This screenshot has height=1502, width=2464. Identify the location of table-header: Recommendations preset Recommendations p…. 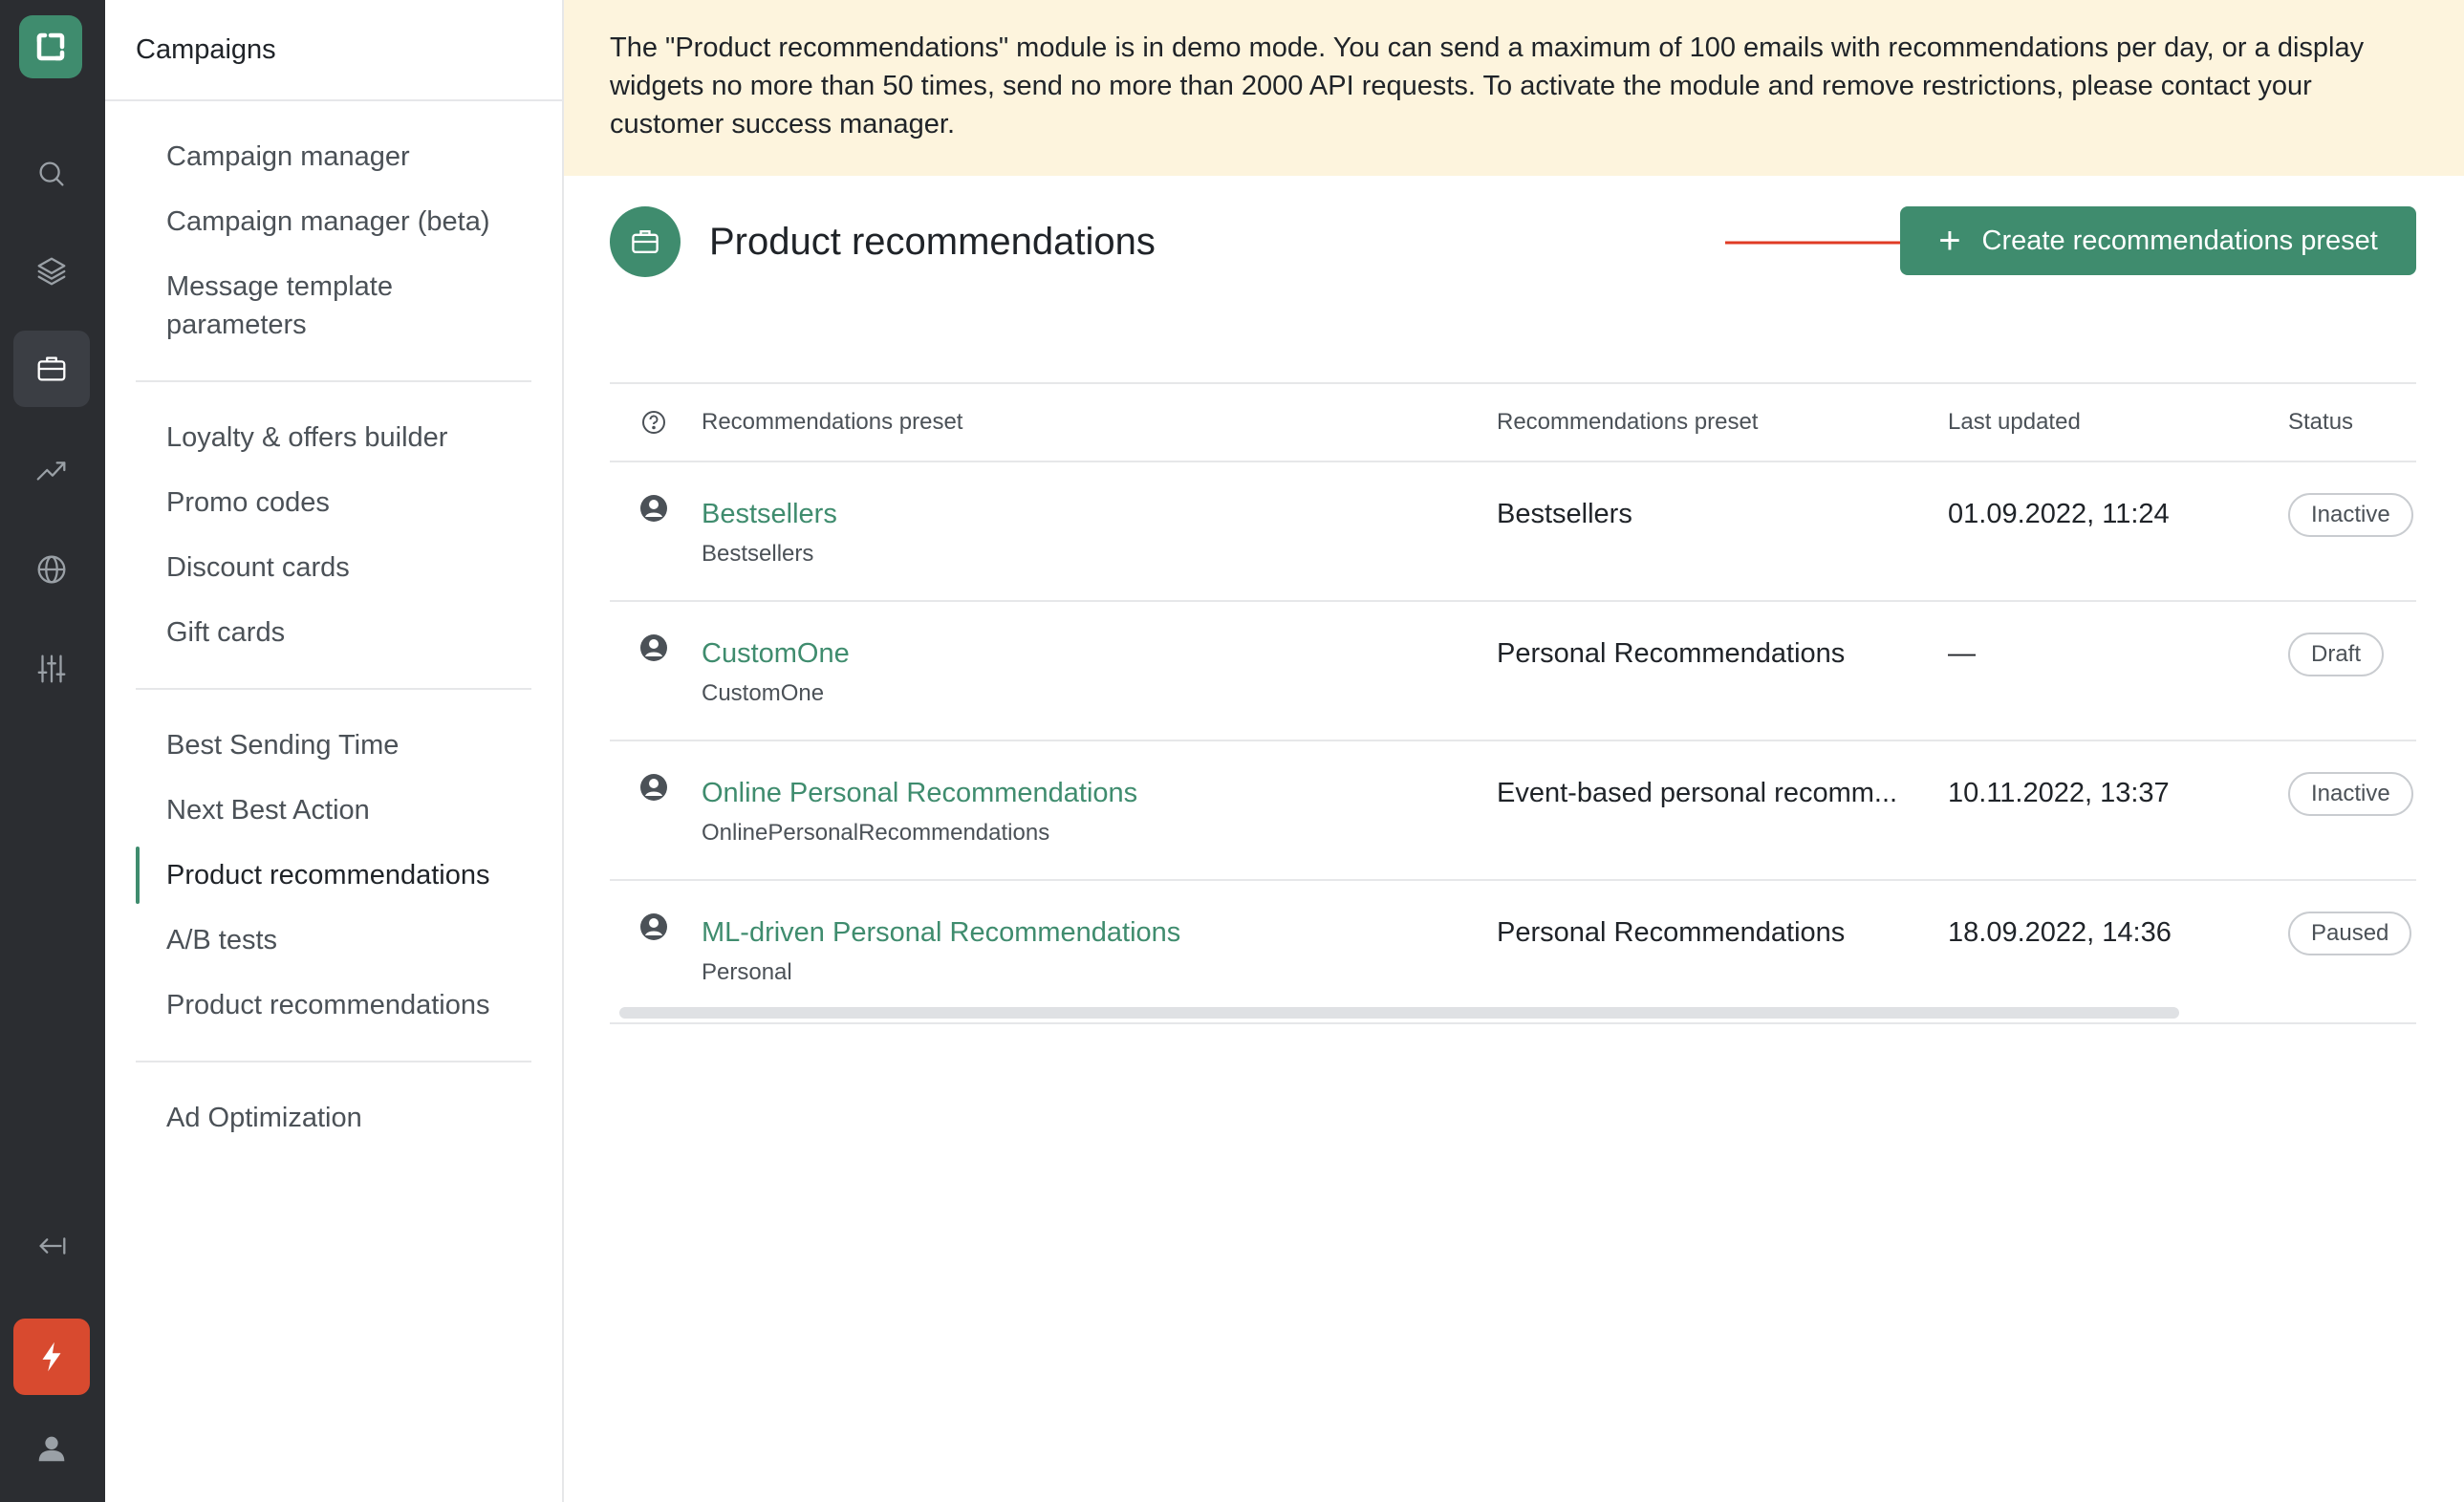
(1513, 422).